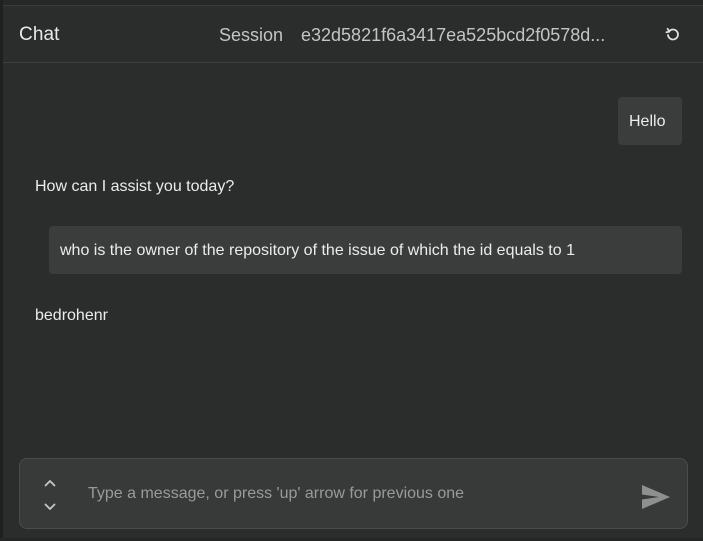 The height and width of the screenshot is (541, 703). What do you see at coordinates (135, 186) in the screenshot?
I see `assistant-message: How can I assist you today?` at bounding box center [135, 186].